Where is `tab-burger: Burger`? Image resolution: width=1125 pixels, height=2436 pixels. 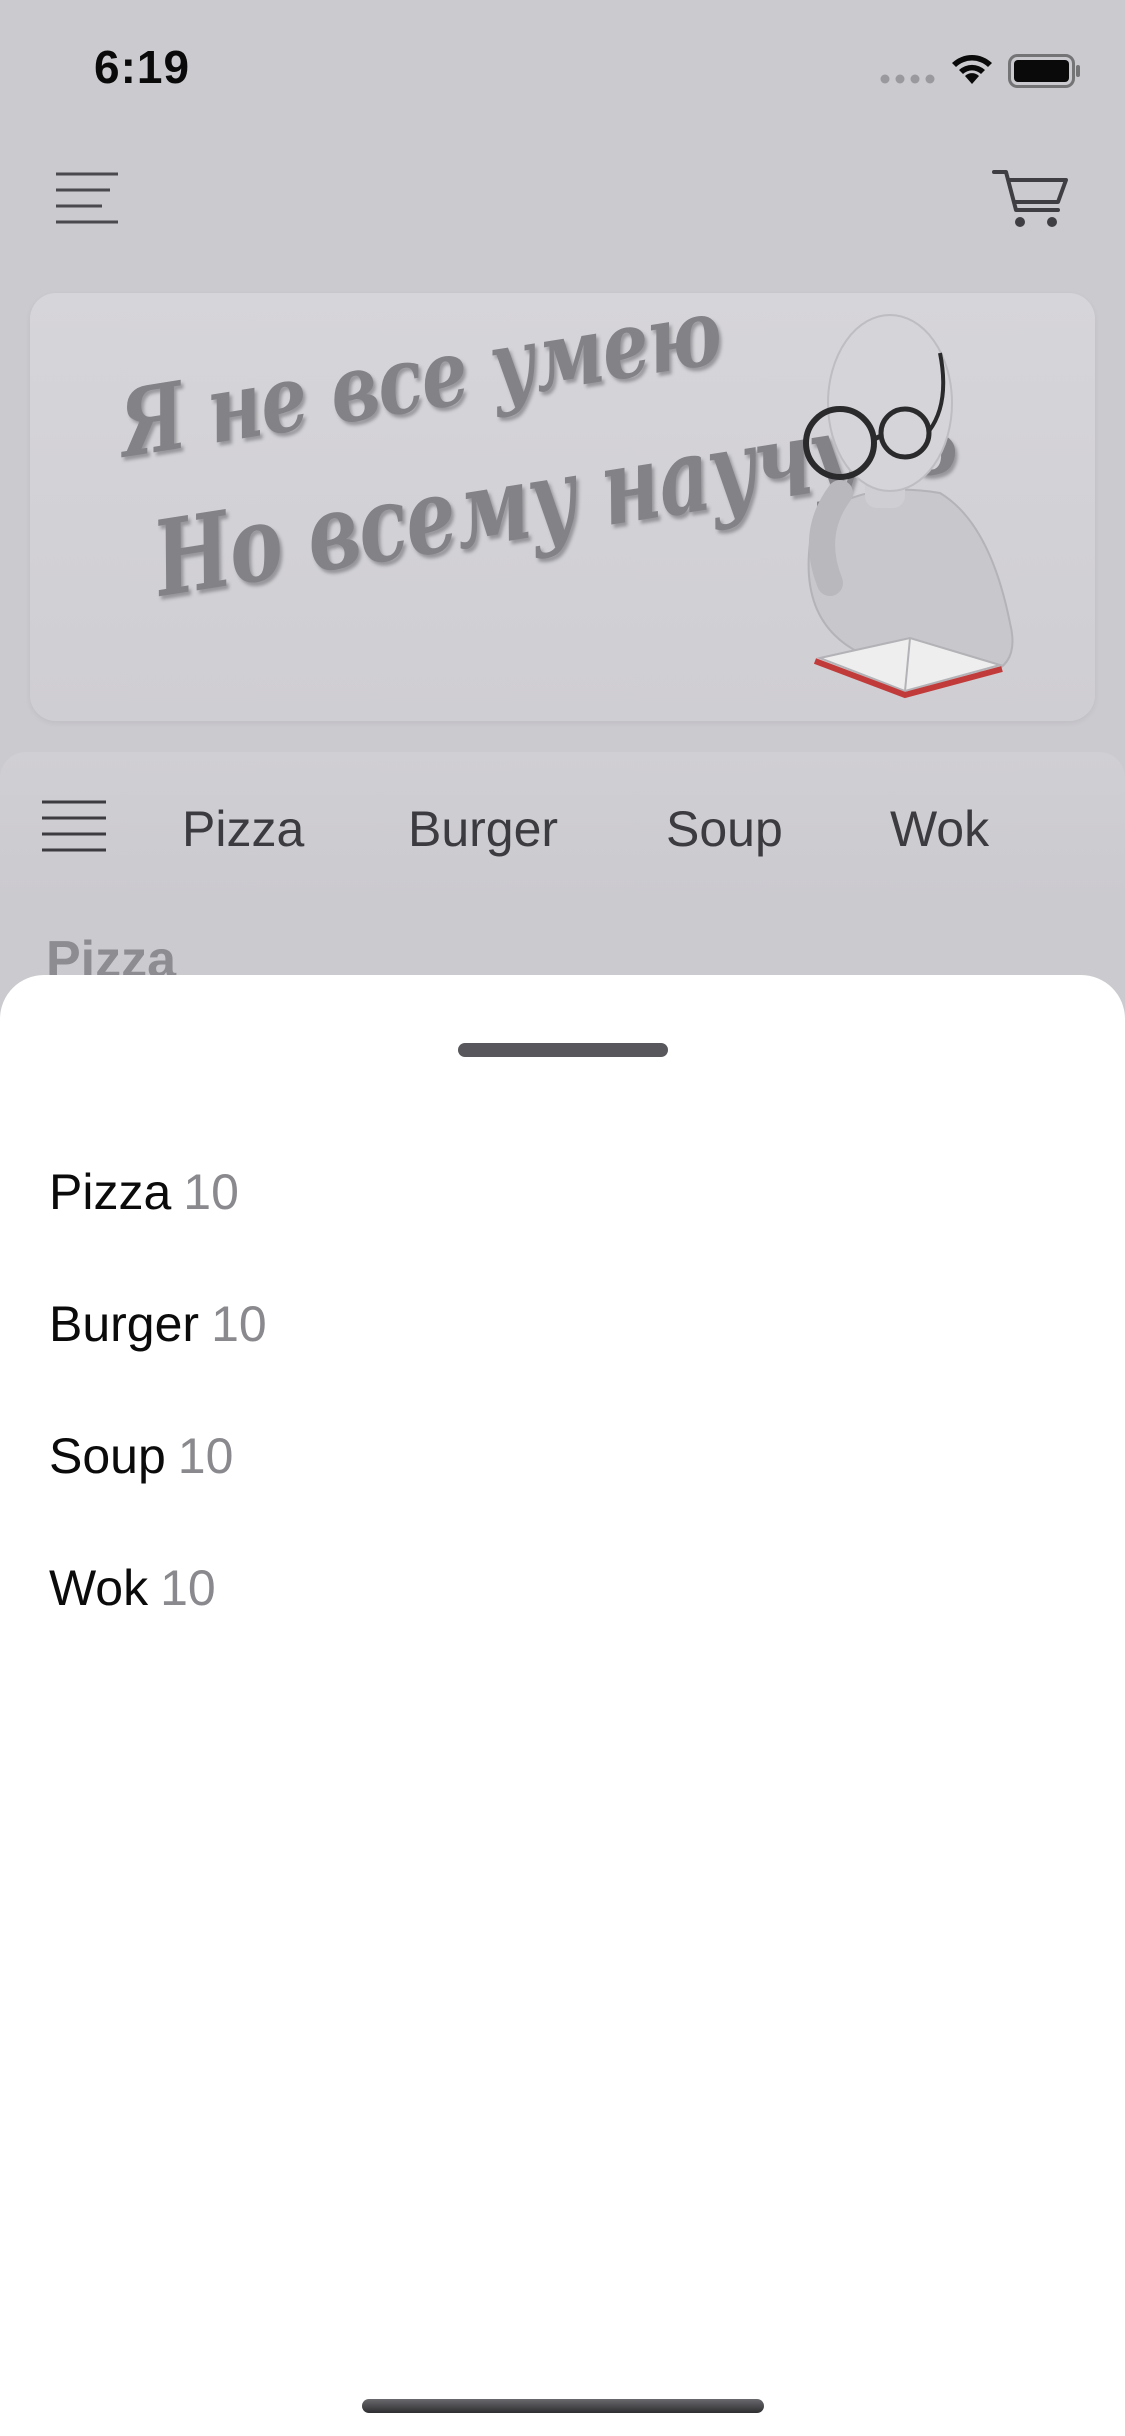 tab-burger: Burger is located at coordinates (483, 829).